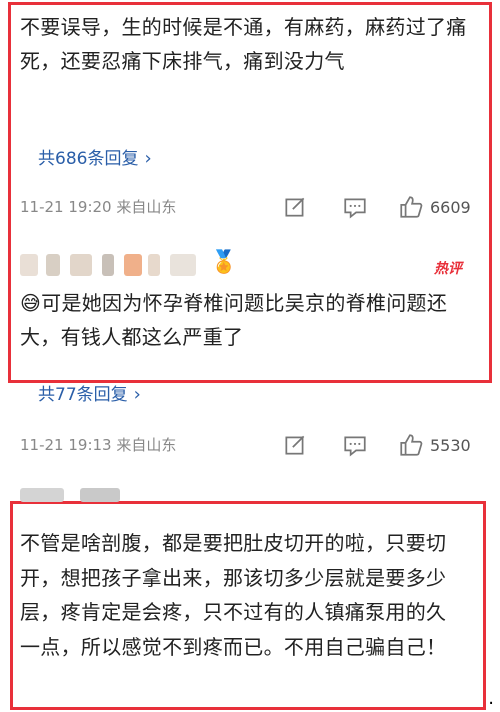  Describe the element at coordinates (98, 207) in the screenshot. I see `comment-time: 11-21 19:20 来自山东` at that location.